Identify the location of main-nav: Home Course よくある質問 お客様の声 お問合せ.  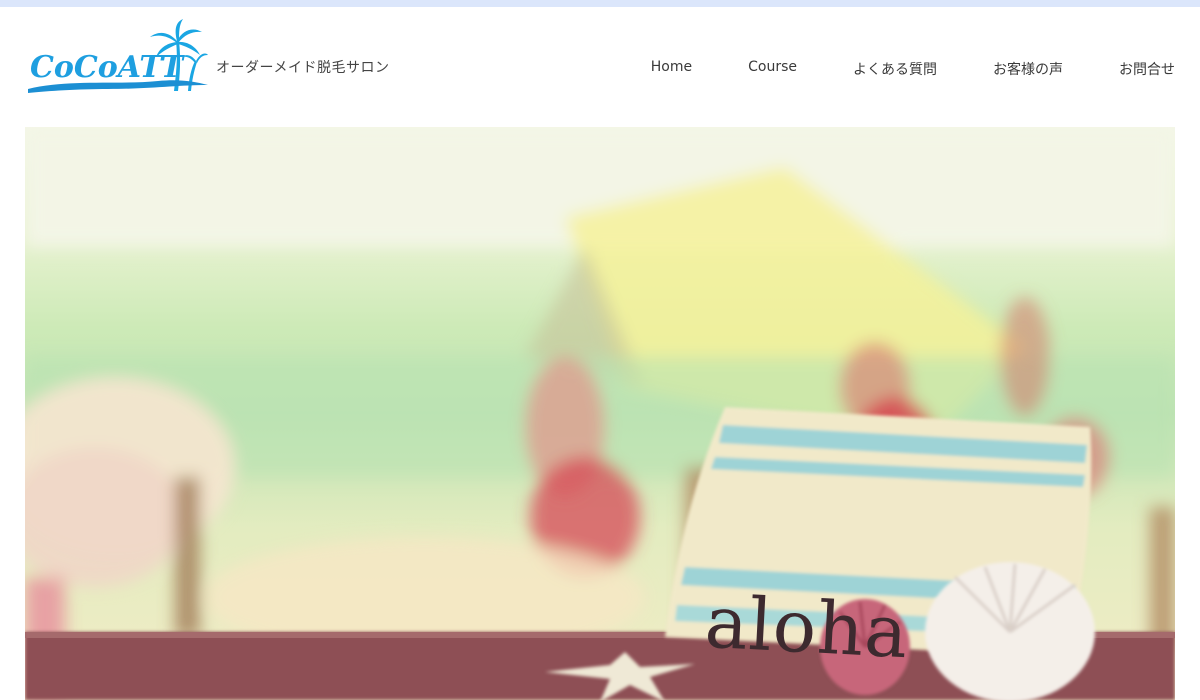
(913, 69).